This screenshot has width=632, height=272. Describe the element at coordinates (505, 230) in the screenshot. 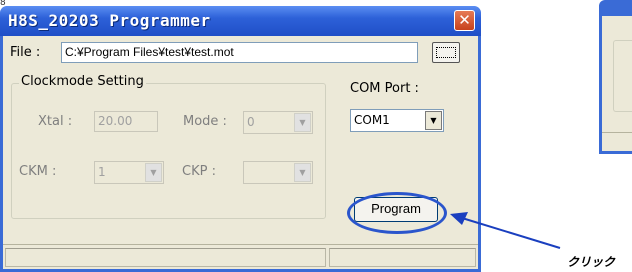

I see `annotation-arrow` at that location.